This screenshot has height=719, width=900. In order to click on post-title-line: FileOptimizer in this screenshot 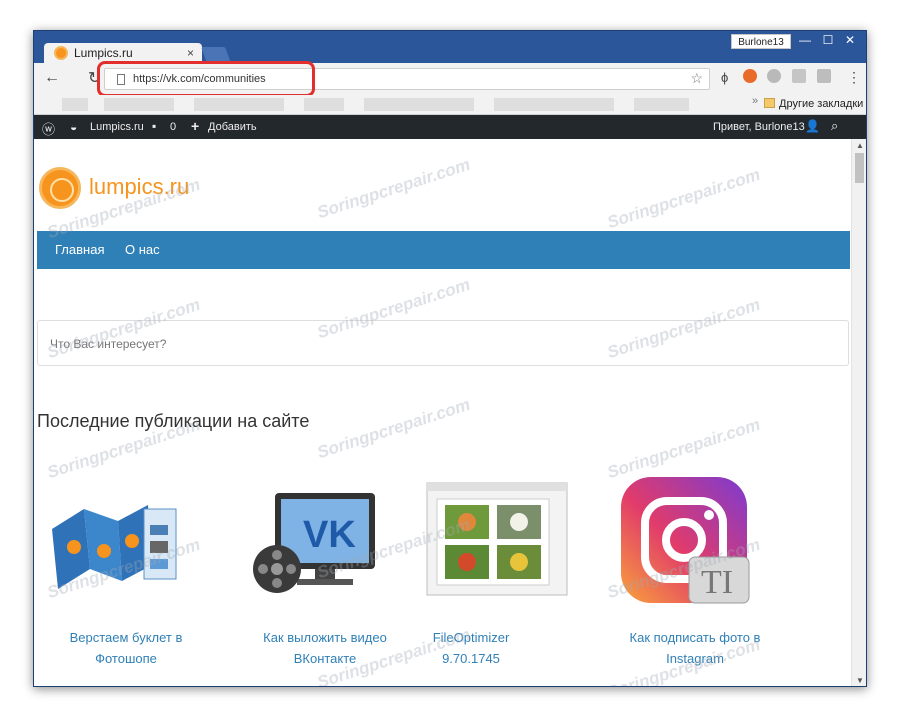, I will do `click(471, 637)`.